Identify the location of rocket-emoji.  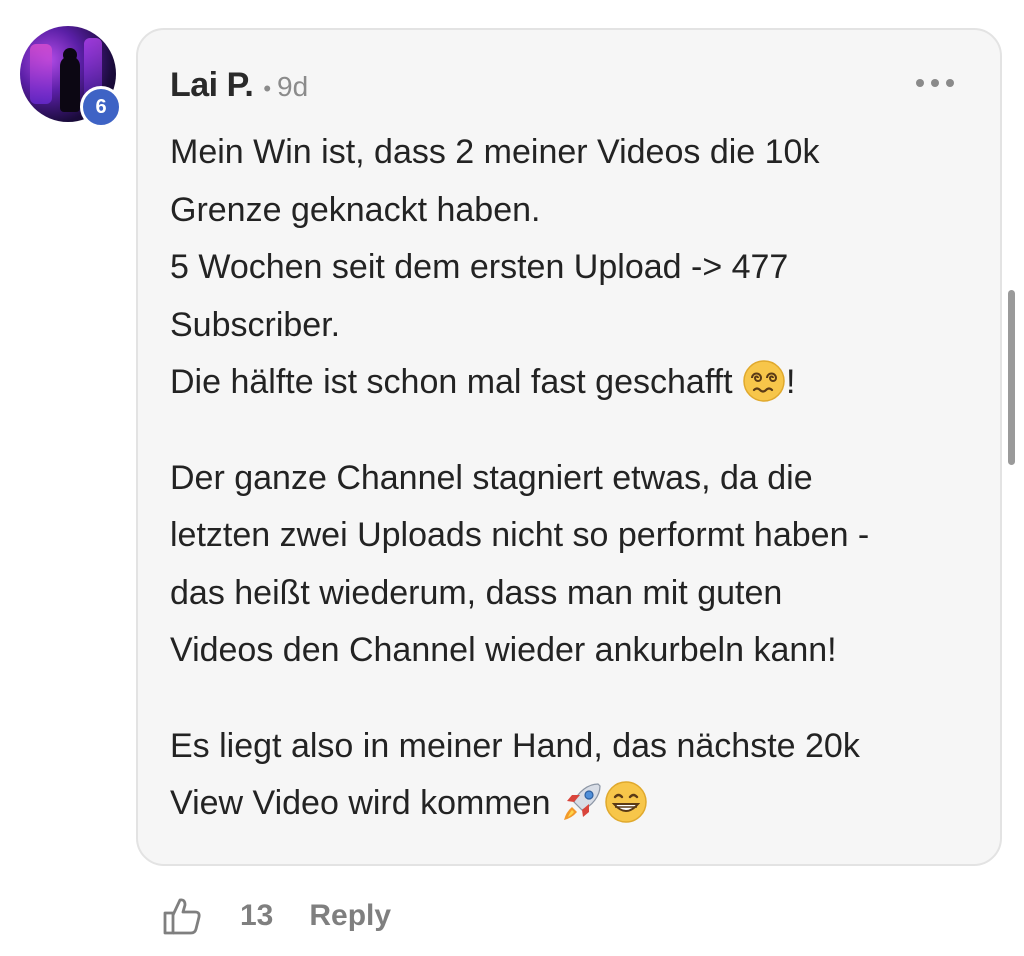
(582, 802).